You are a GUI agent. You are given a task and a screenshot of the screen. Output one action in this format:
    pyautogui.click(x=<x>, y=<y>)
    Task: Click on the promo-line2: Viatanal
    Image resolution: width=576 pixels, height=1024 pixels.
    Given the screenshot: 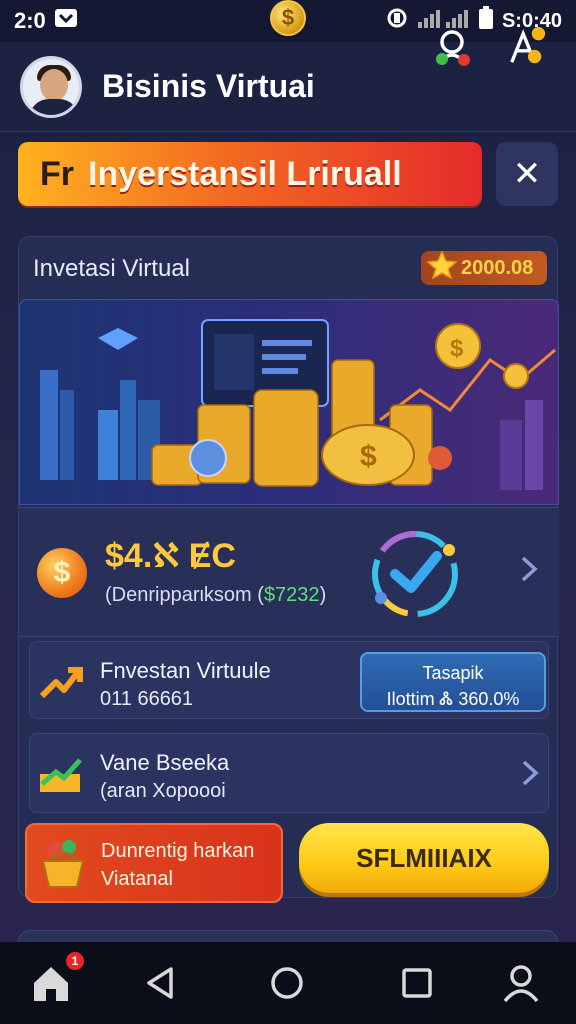 What is the action you would take?
    pyautogui.click(x=137, y=879)
    